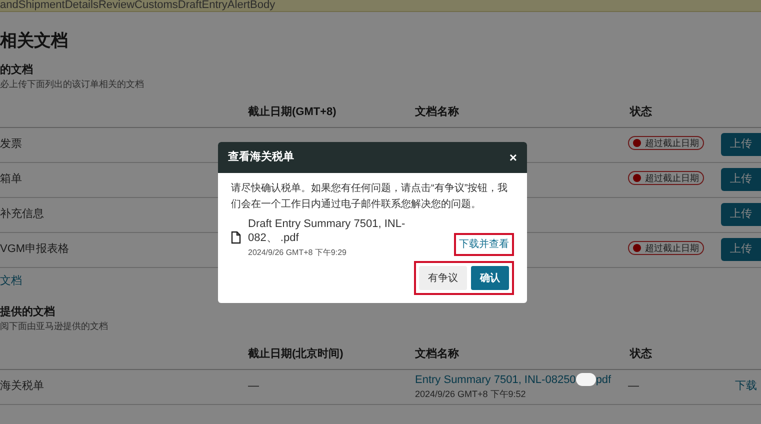  Describe the element at coordinates (471, 394) in the screenshot. I see `upload-date: 2024/9/26 GMT+8 下午9:52` at that location.